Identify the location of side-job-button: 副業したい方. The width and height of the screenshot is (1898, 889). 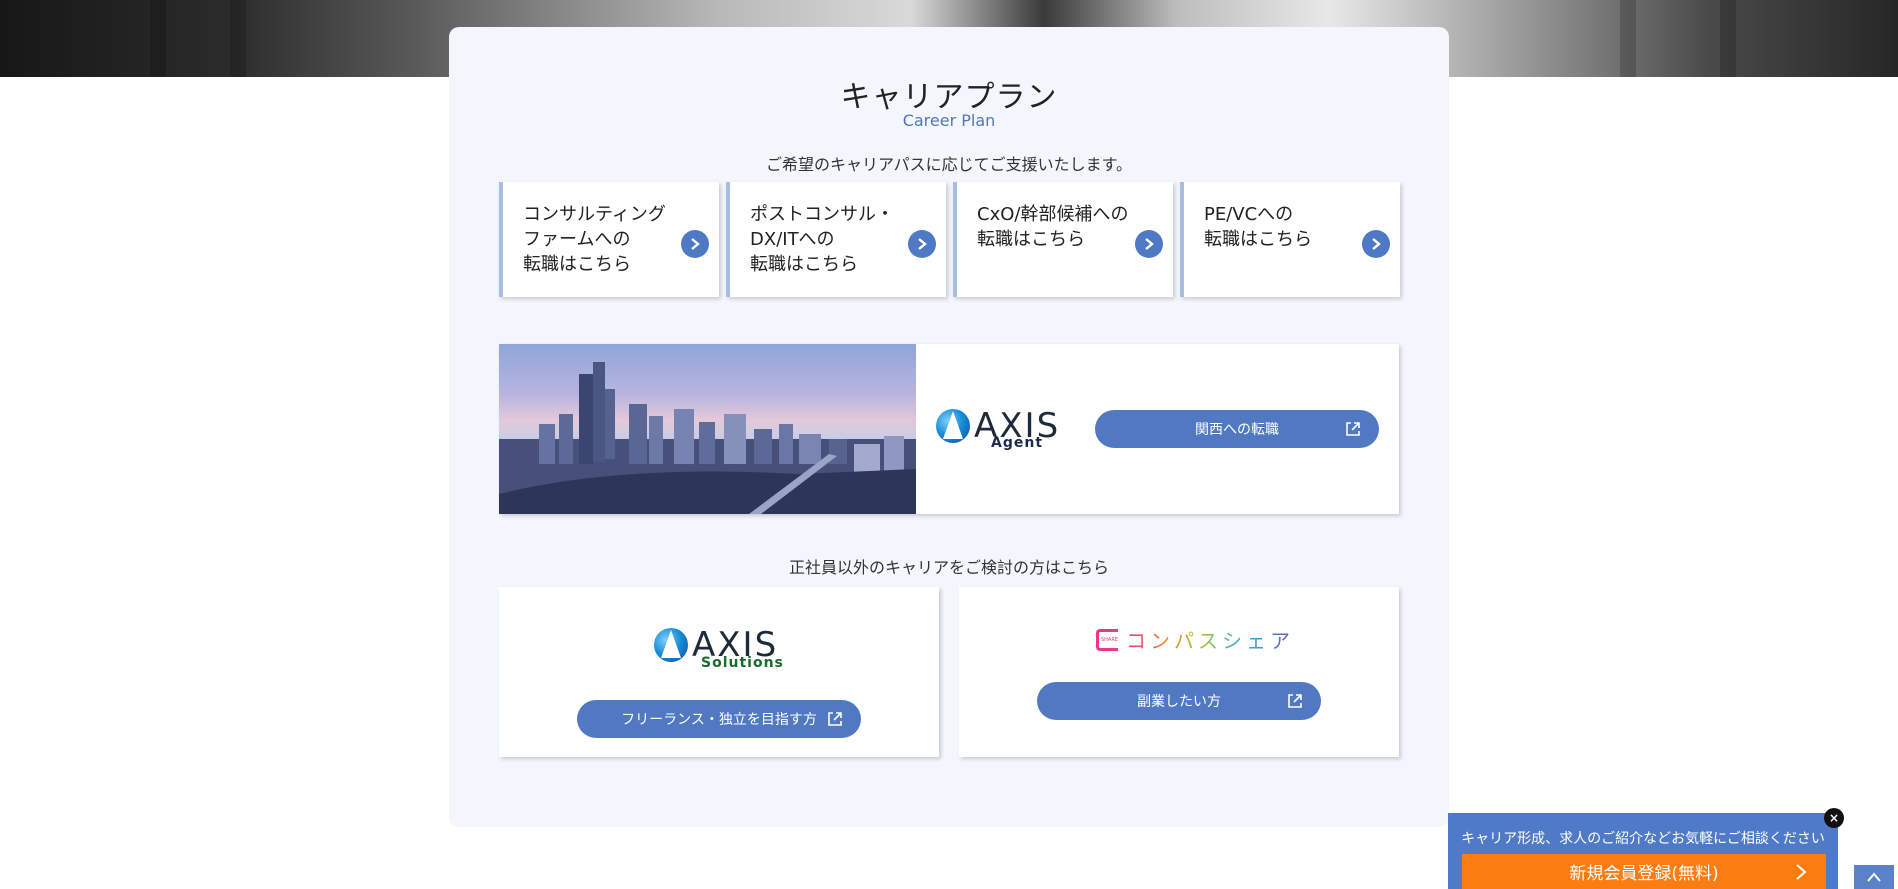
(1179, 701).